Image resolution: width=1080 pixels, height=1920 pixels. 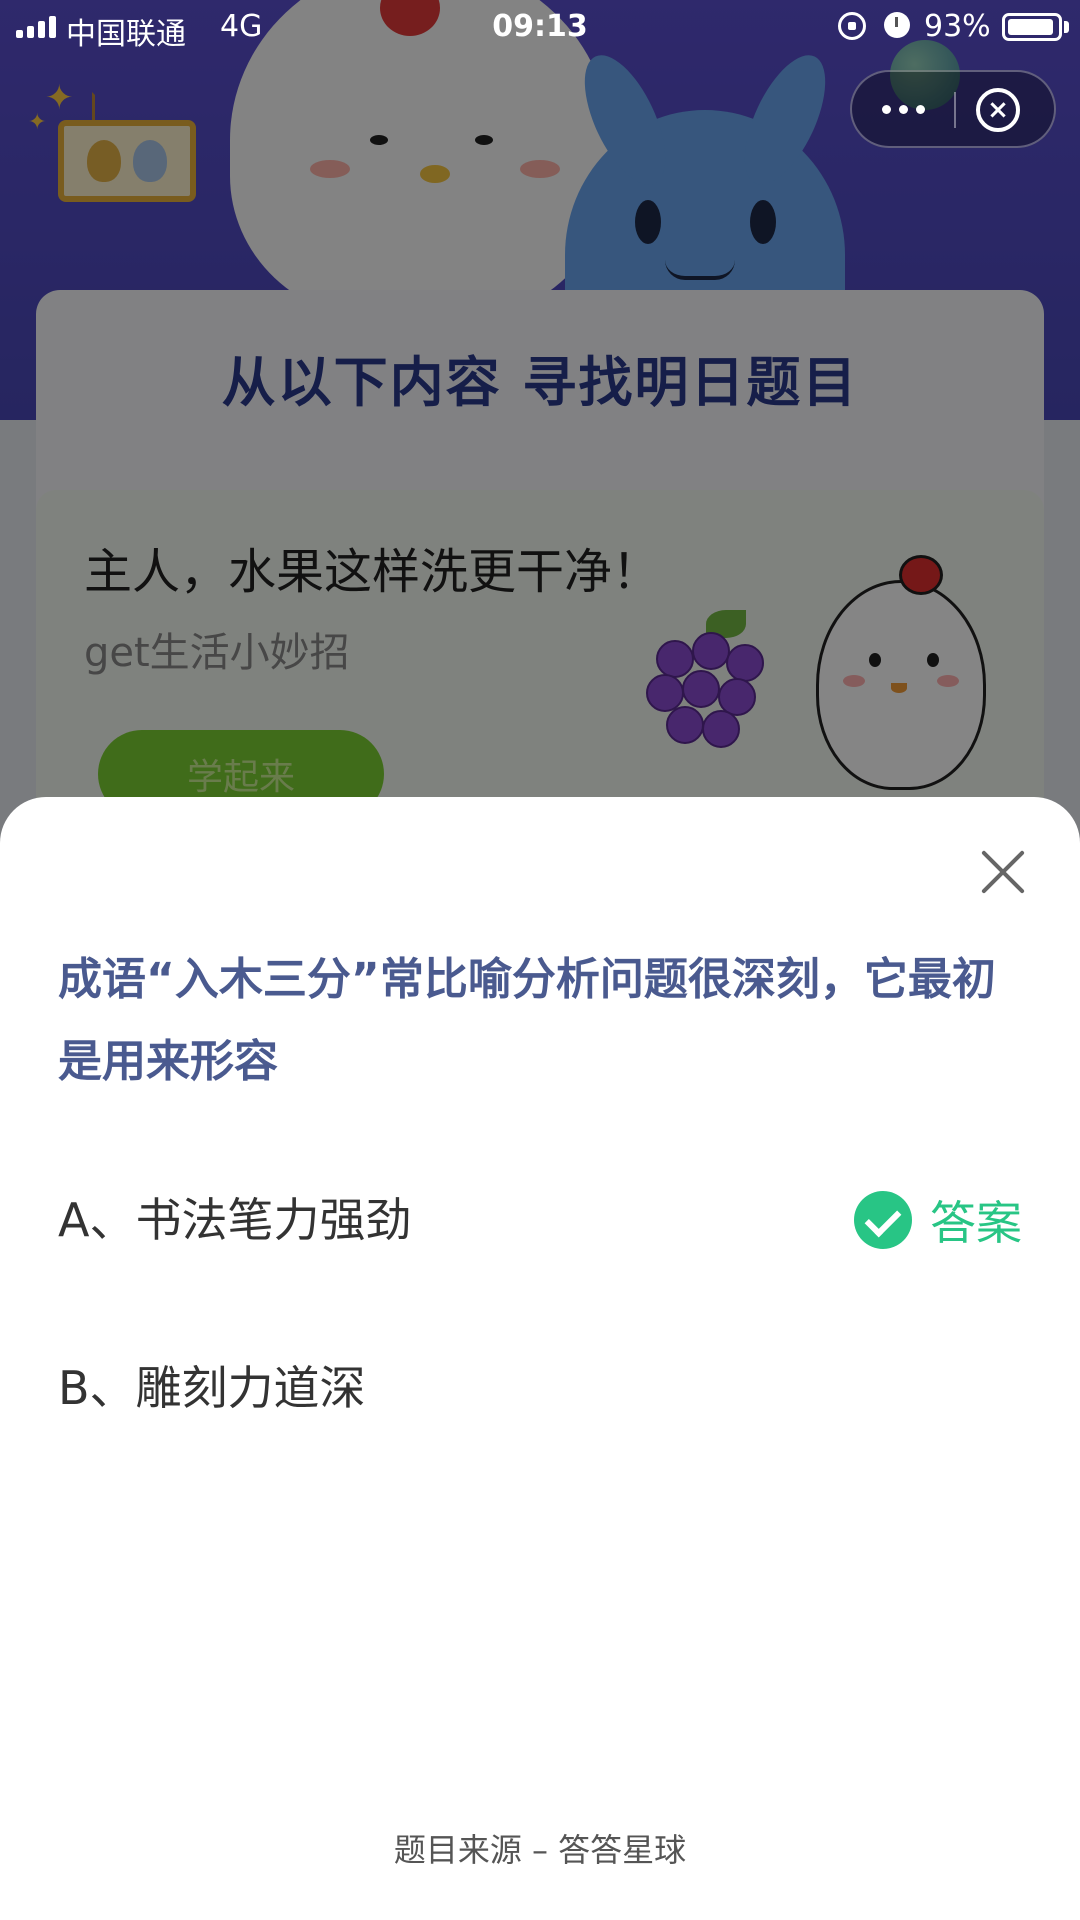 I want to click on answer-tag: 答案, so click(x=938, y=1220).